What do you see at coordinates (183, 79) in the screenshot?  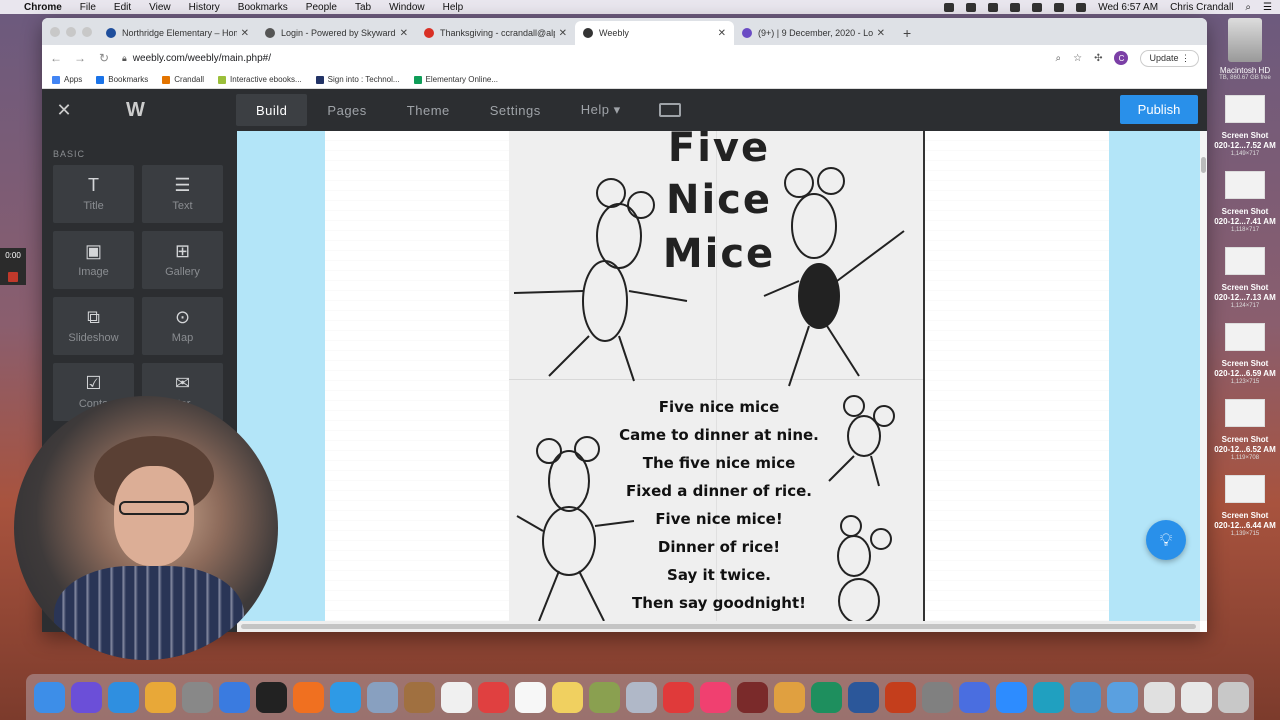 I see `bookmark-item: Crandall` at bounding box center [183, 79].